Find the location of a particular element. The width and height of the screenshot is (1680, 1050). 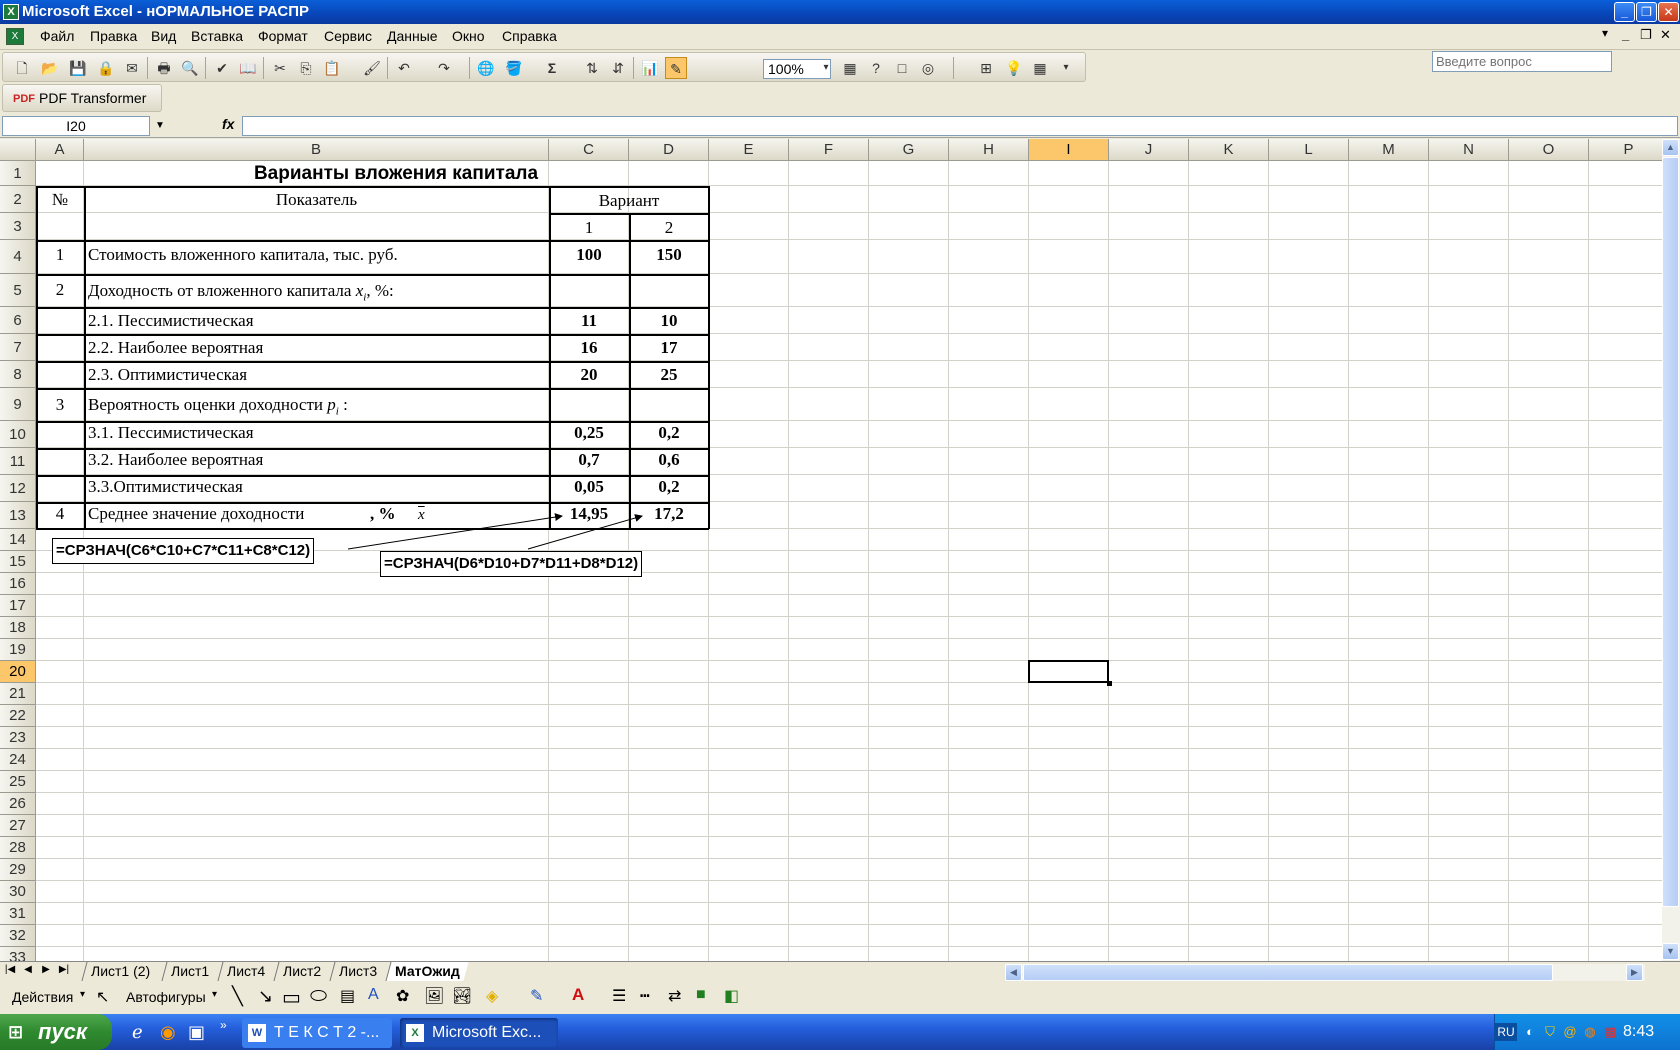

menu-window: Окно is located at coordinates (468, 36).